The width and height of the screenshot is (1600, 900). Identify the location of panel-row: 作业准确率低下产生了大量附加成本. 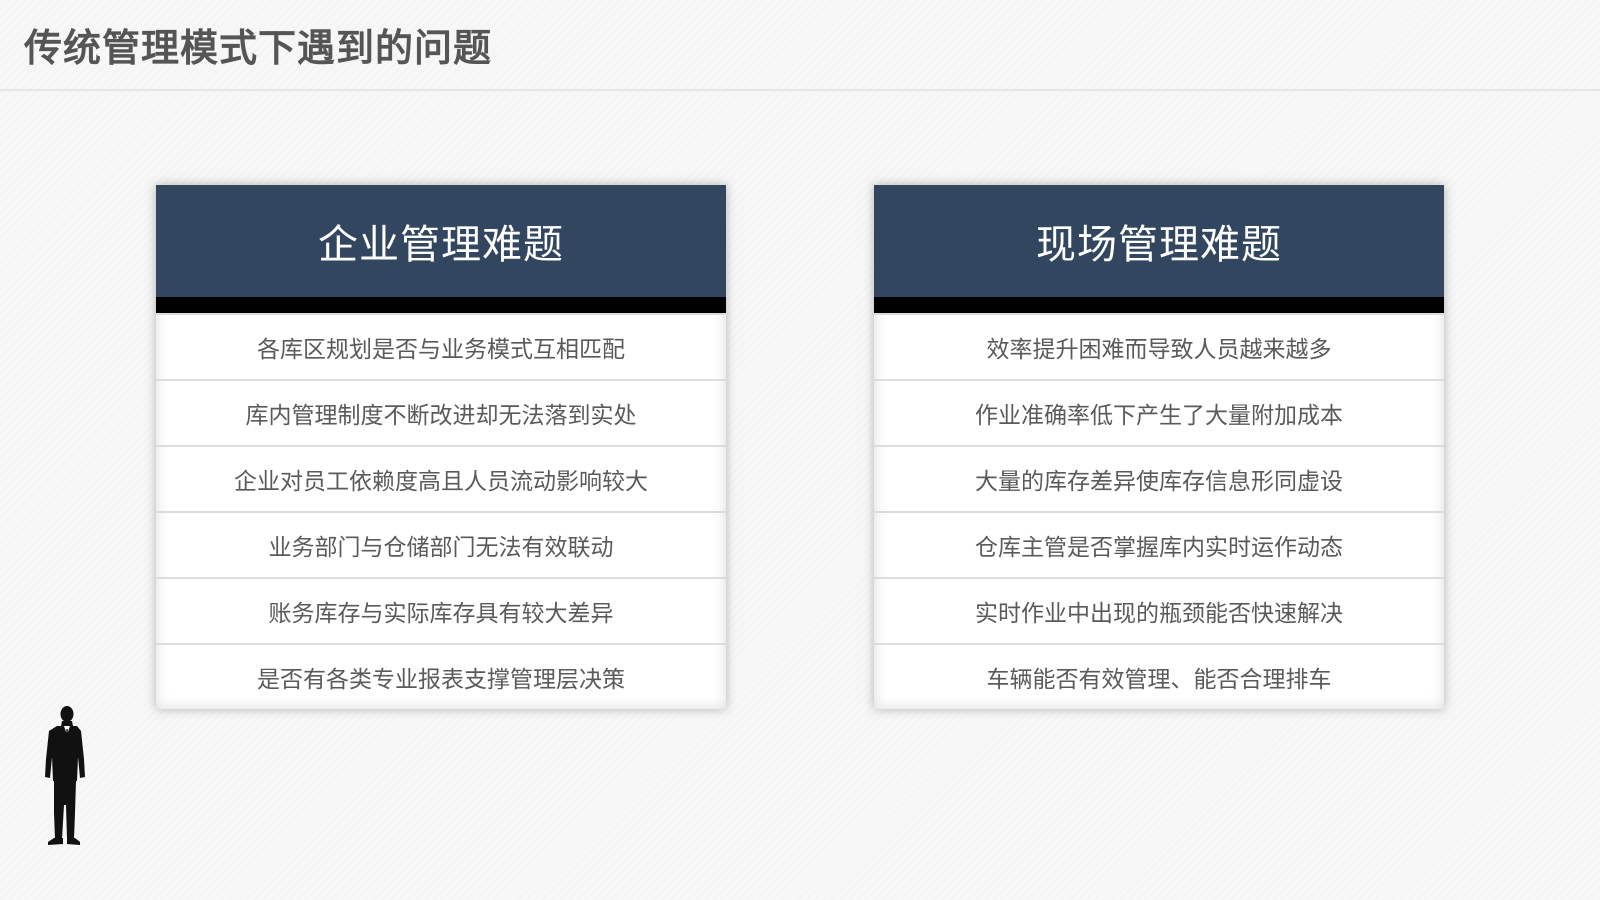
(1159, 412).